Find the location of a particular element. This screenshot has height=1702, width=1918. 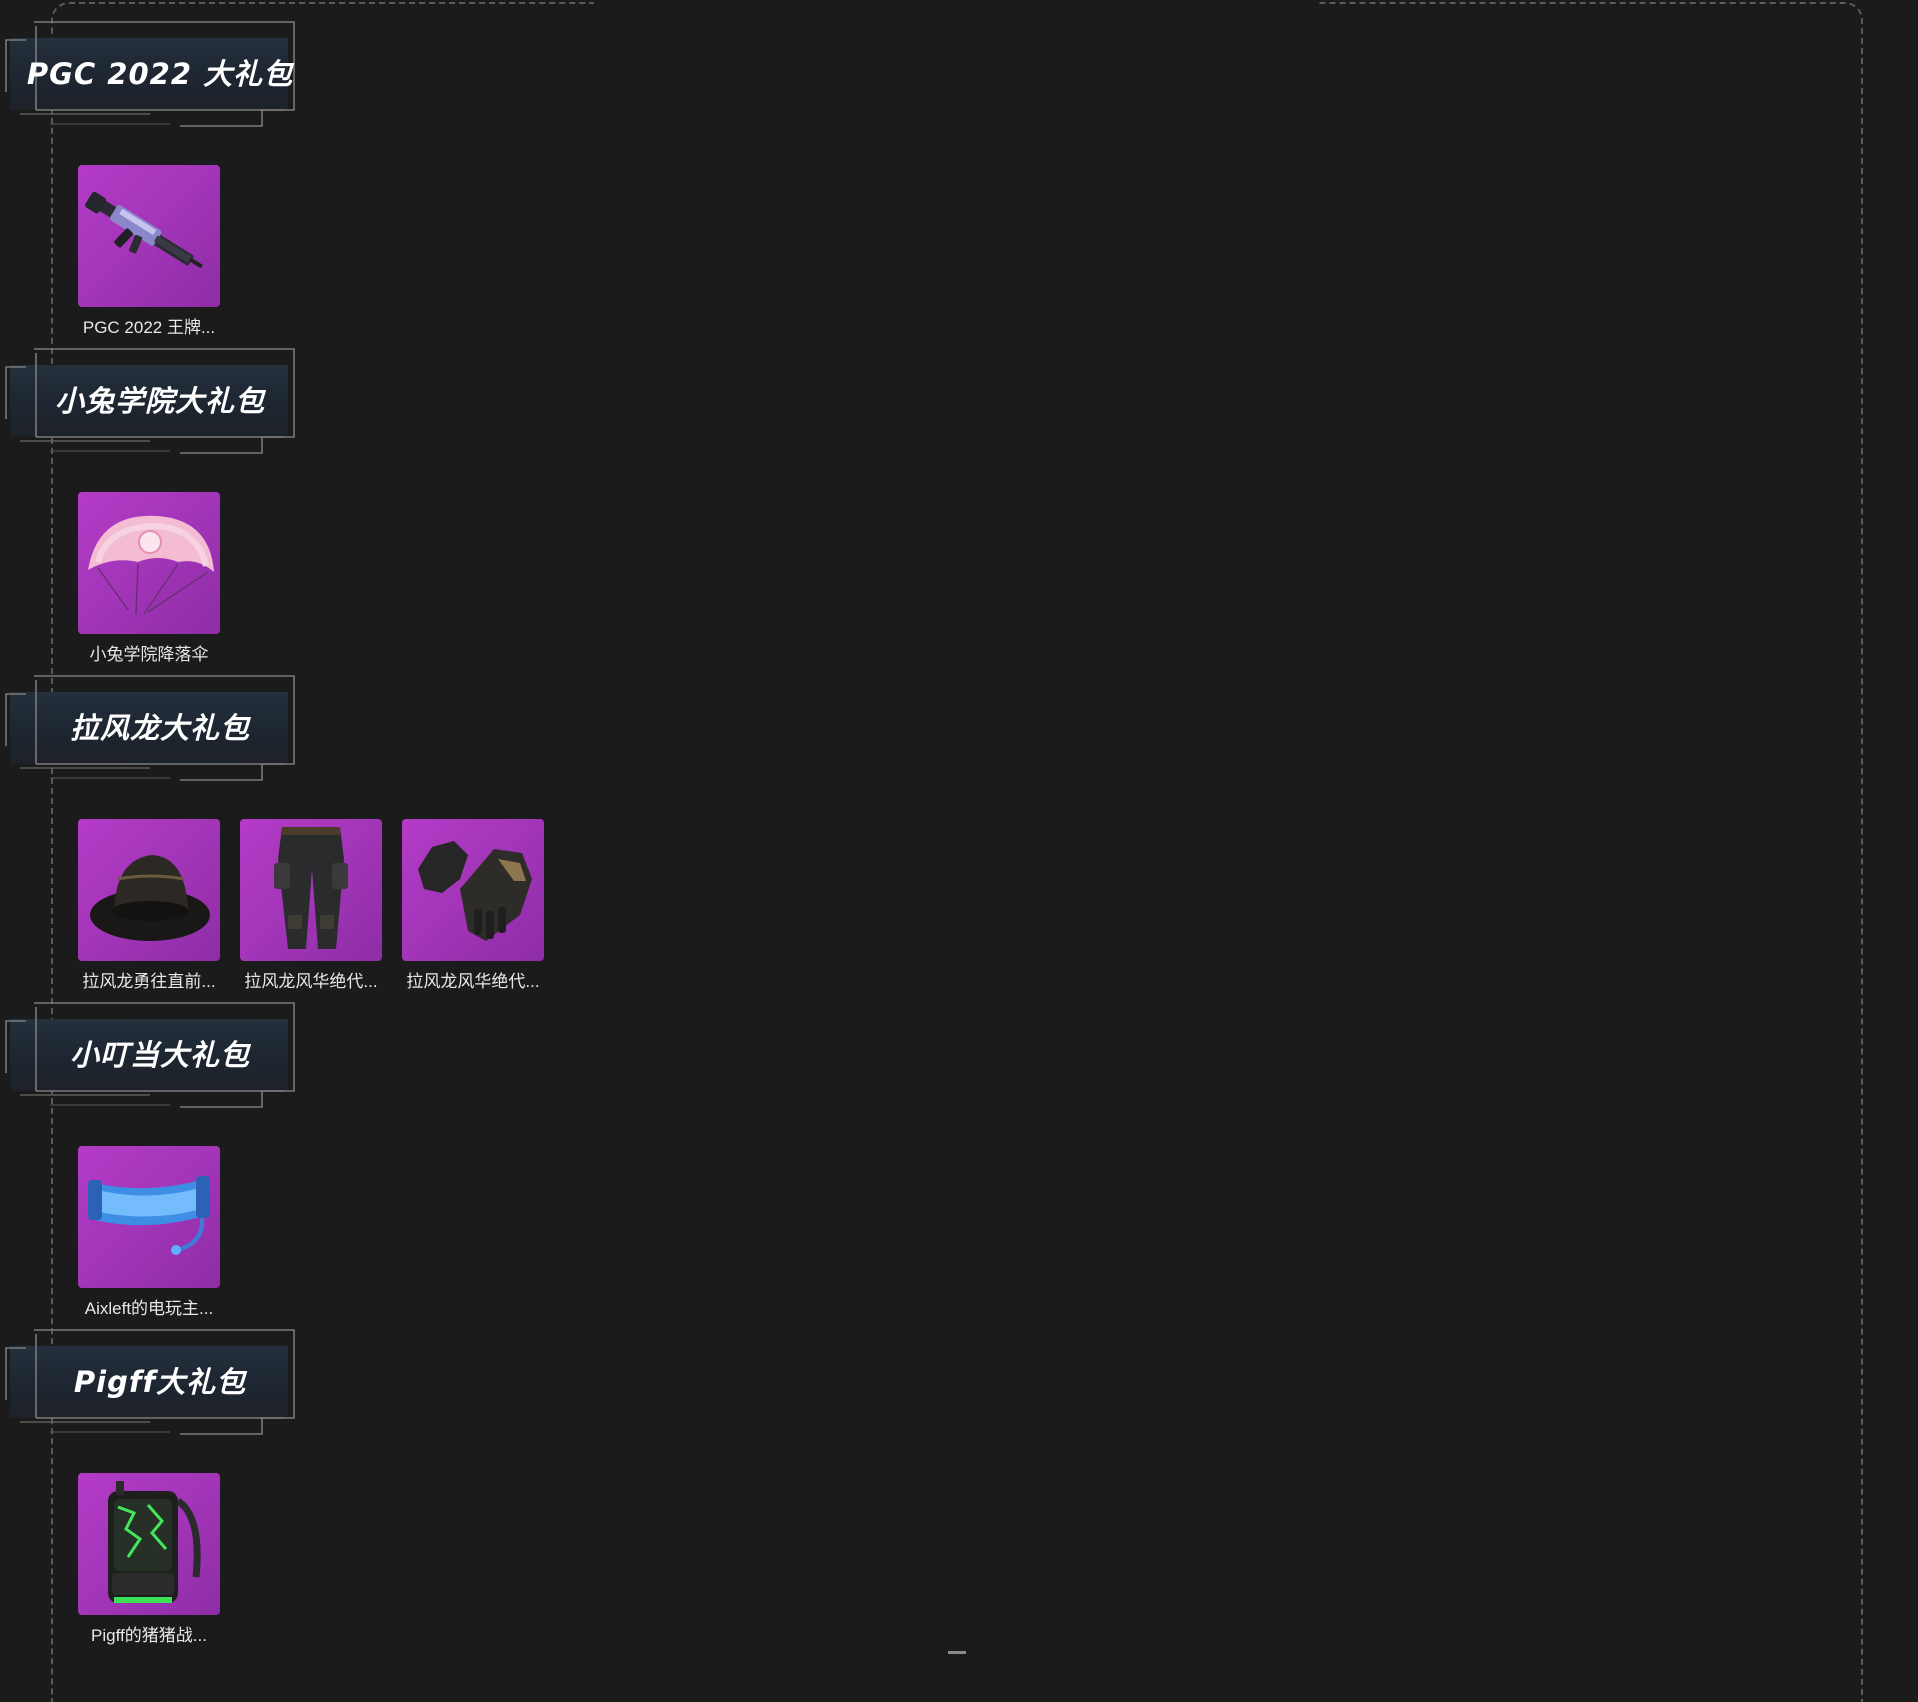

visor-headset-icon is located at coordinates (149, 1217).